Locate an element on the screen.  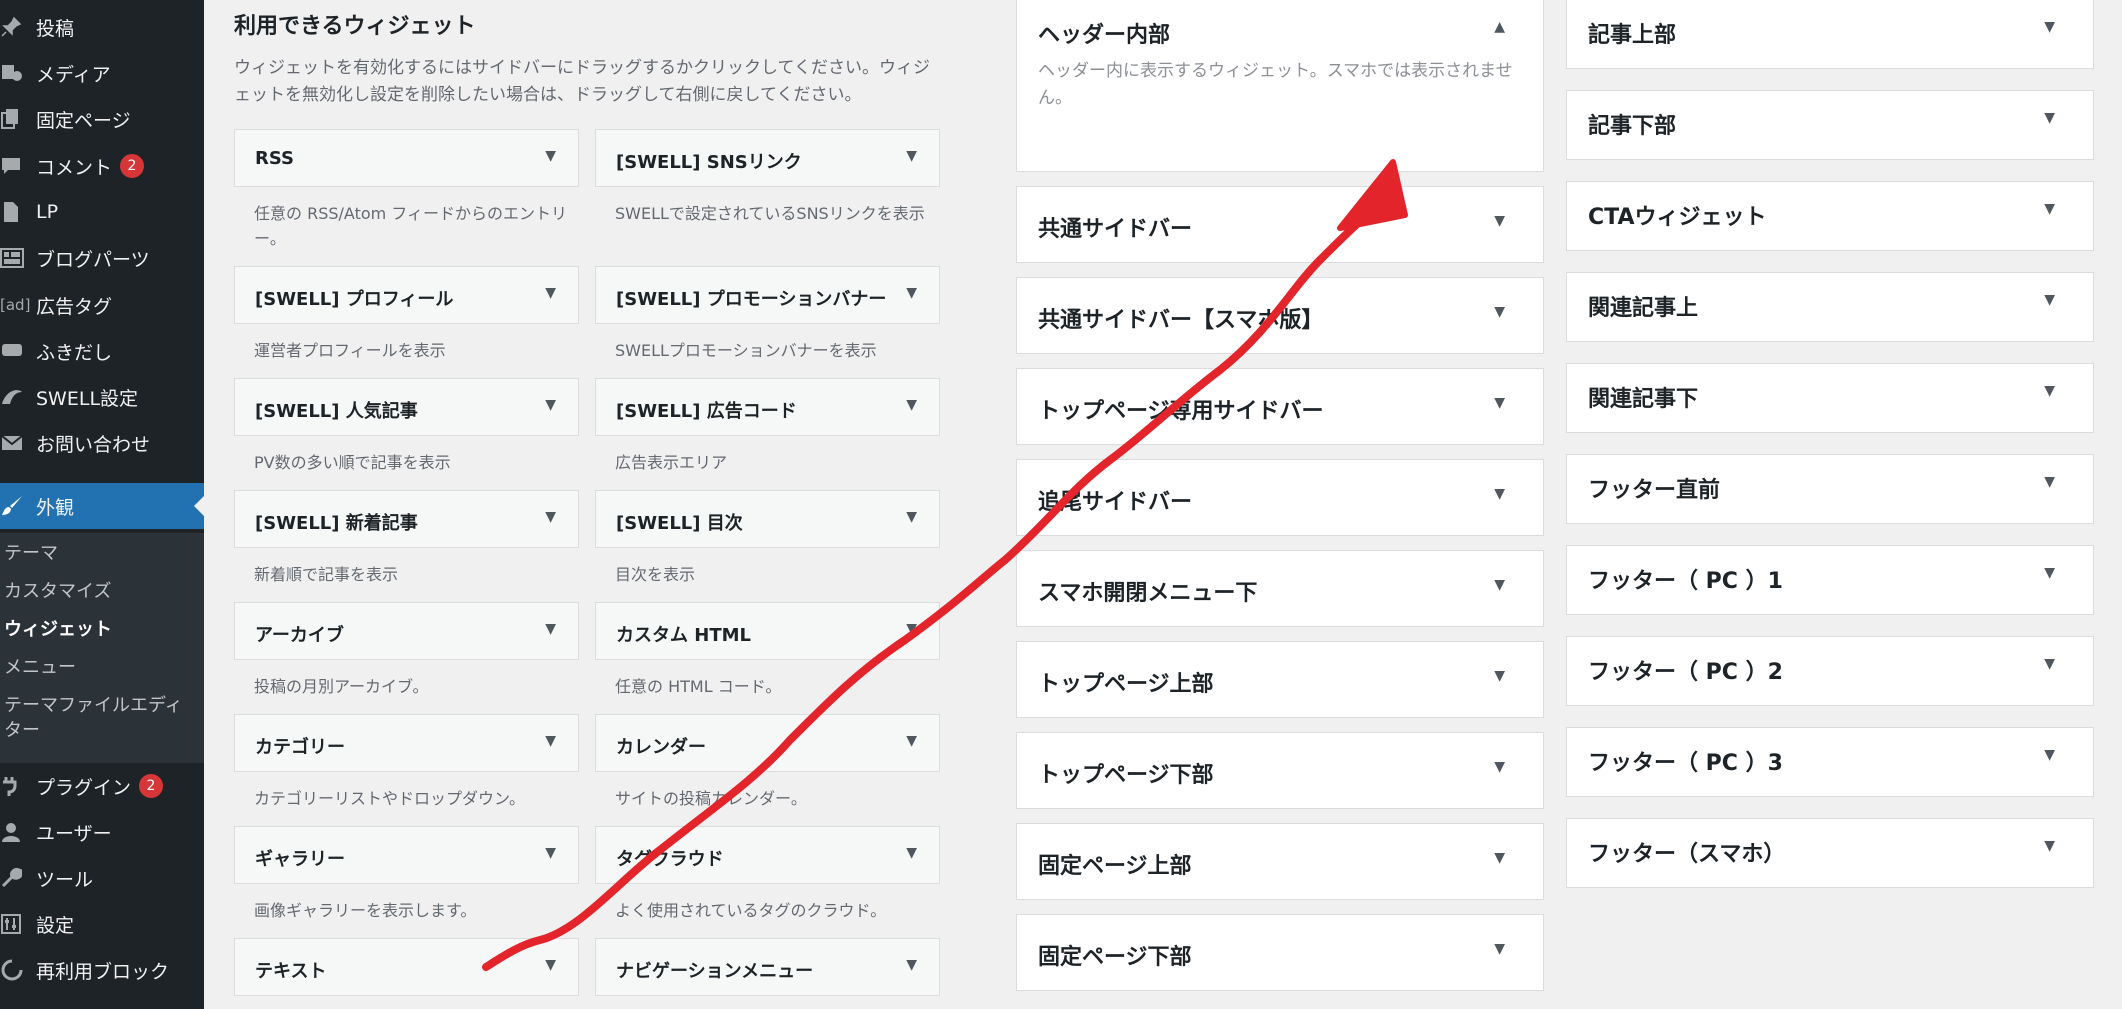
available-widget: [SWELL] プロフィール ▼ is located at coordinates (406, 295).